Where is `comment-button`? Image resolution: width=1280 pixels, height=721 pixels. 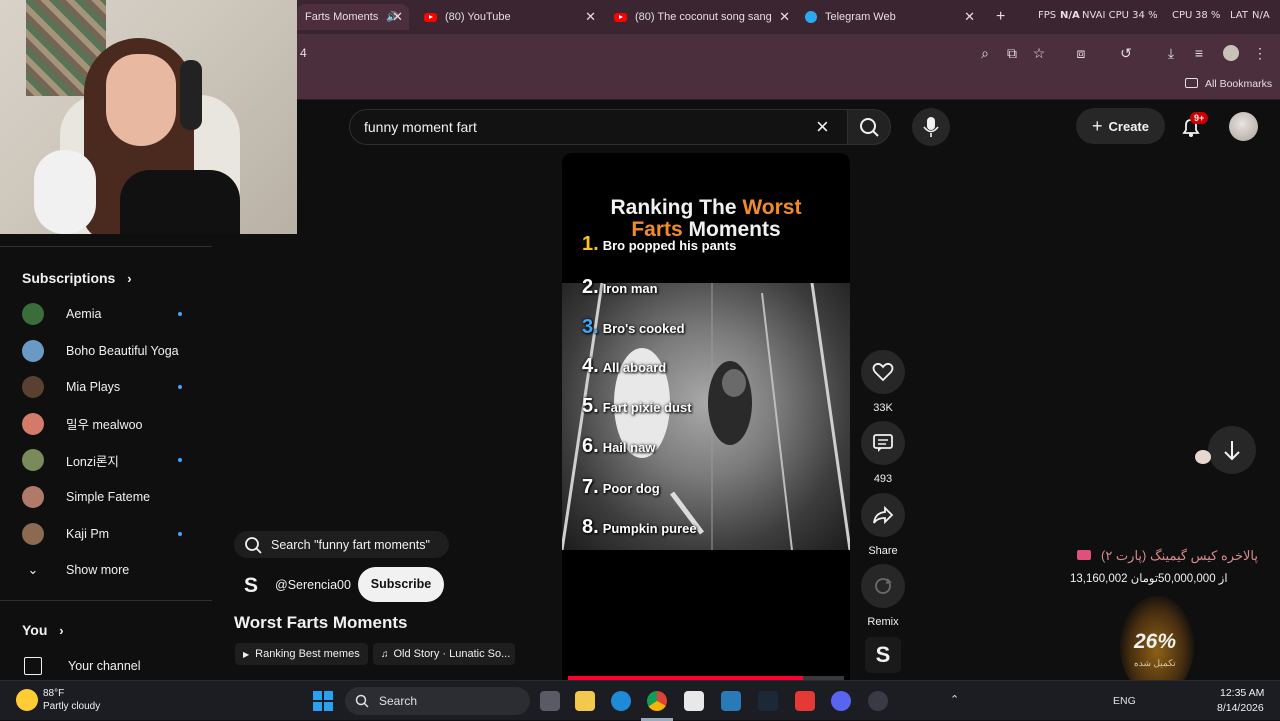 comment-button is located at coordinates (883, 443).